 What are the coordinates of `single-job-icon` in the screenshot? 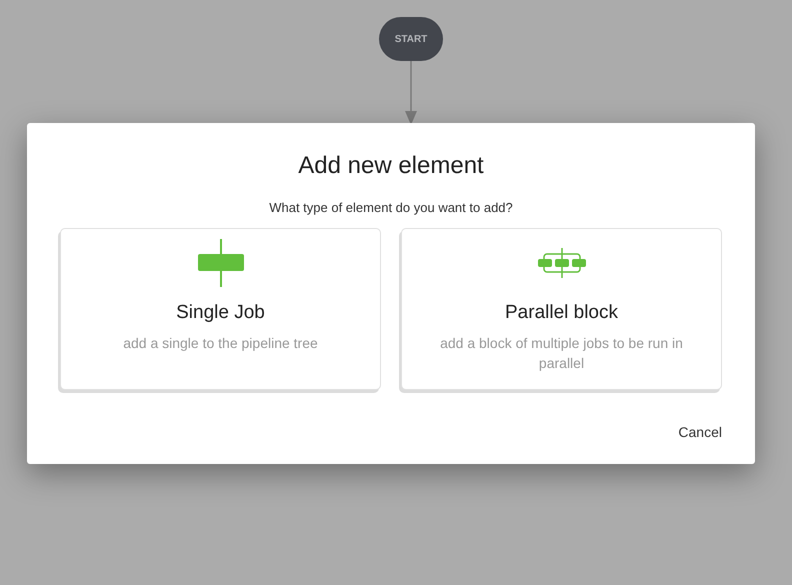 It's located at (220, 262).